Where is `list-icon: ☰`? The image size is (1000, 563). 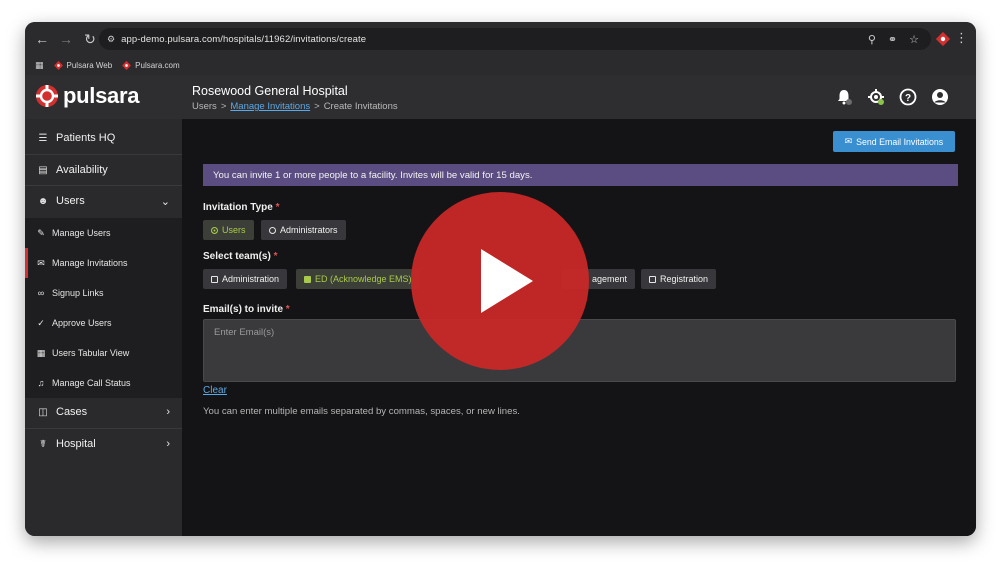
list-icon: ☰ is located at coordinates (43, 138).